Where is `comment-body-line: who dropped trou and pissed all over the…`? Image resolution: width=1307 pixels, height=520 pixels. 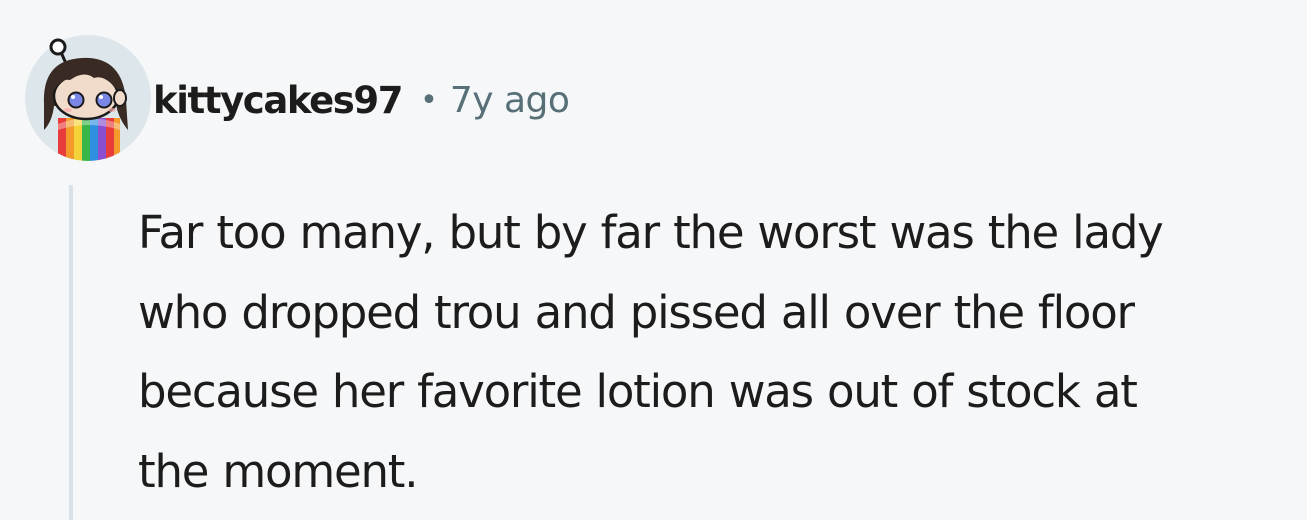
comment-body-line: who dropped trou and pissed all over the… is located at coordinates (636, 312).